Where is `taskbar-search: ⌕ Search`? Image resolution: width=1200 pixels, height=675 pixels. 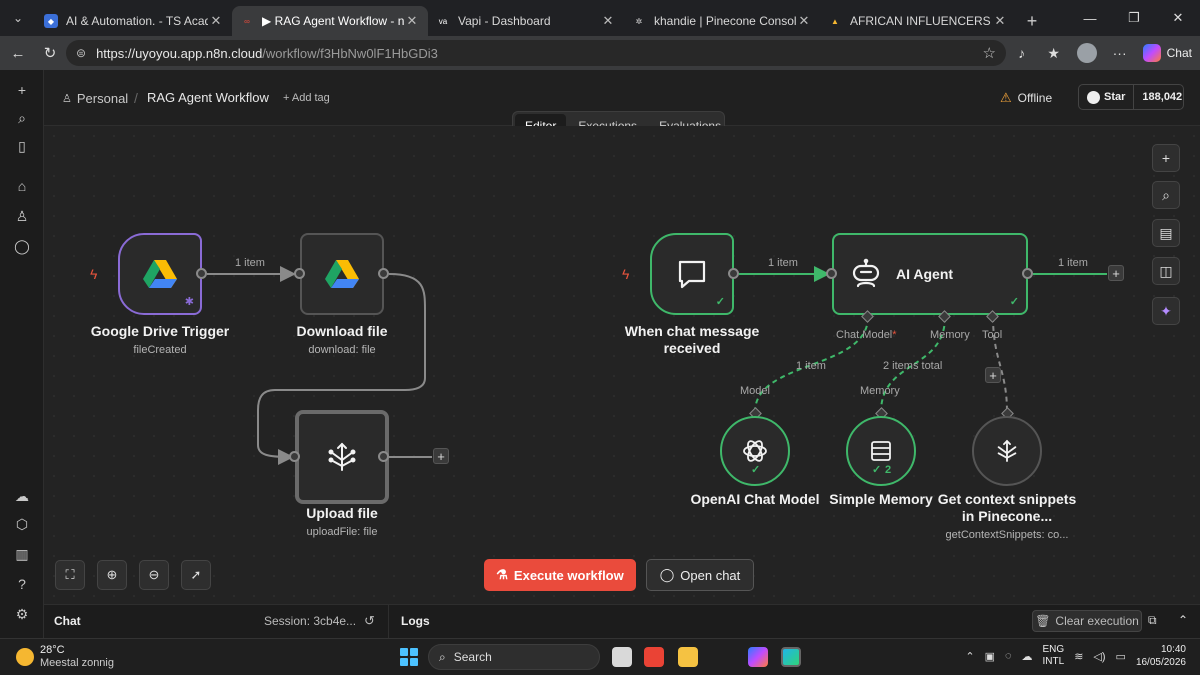 taskbar-search: ⌕ Search is located at coordinates (514, 657).